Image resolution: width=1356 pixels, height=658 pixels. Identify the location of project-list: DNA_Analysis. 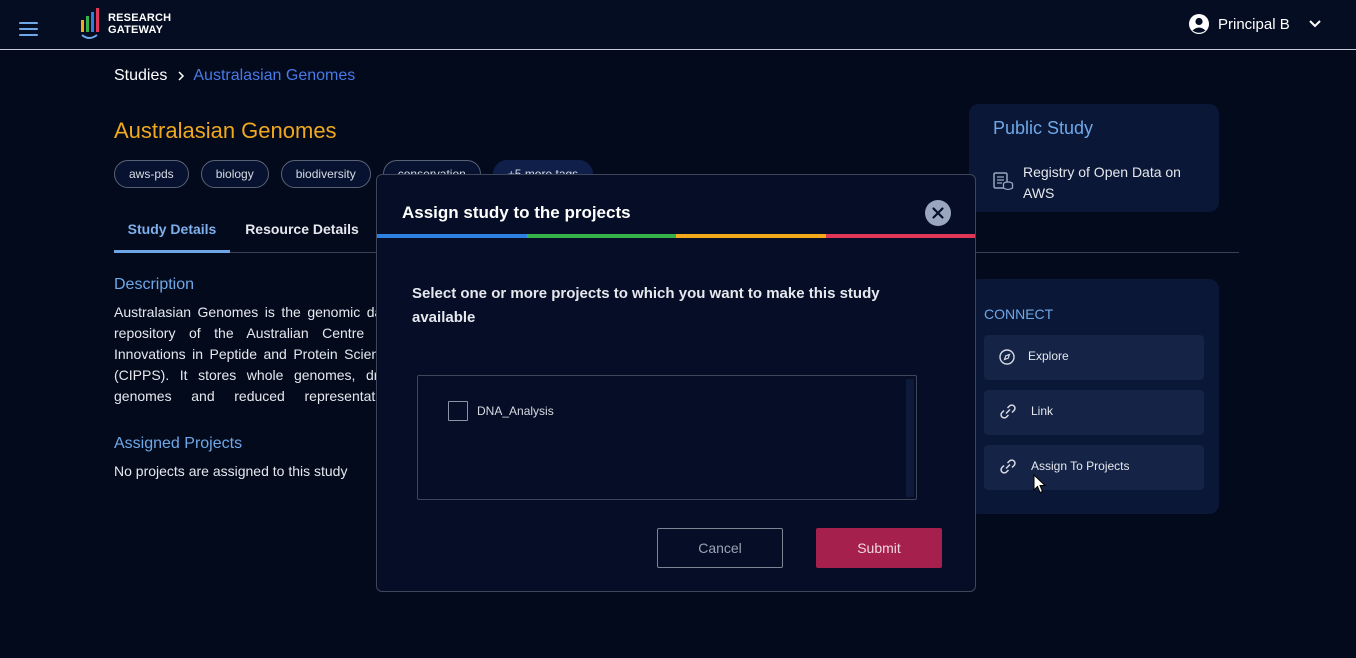
(667, 437).